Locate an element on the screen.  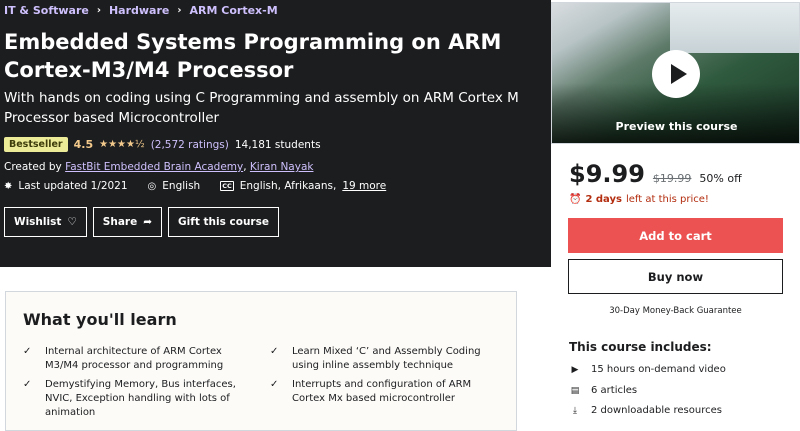
students-count: 14,181 students is located at coordinates (277, 144).